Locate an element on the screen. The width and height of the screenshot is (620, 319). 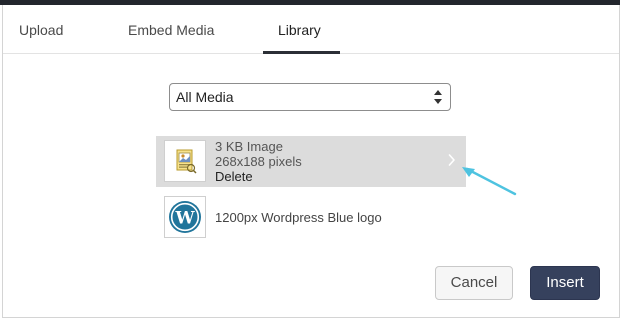
media-dimensions: 268x188 pixels is located at coordinates (258, 161).